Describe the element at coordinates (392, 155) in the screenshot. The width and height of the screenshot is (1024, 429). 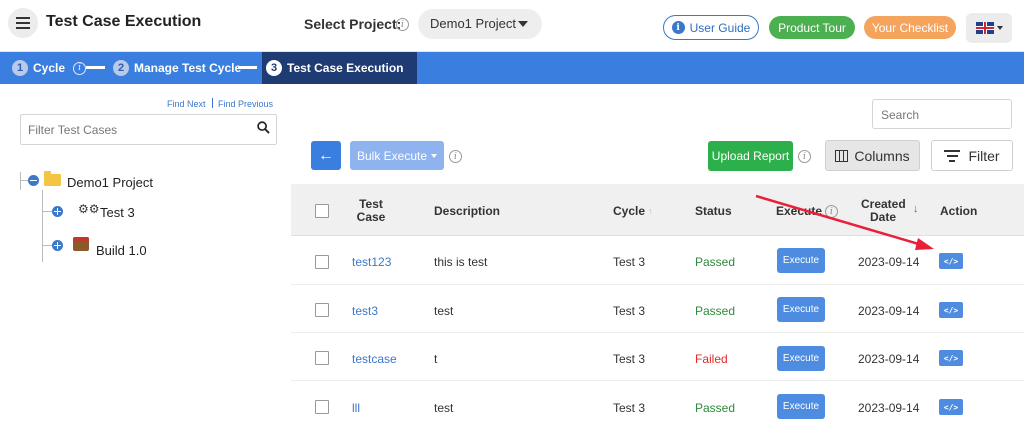
I see `bulk-execute-label: Bulk Execute` at that location.